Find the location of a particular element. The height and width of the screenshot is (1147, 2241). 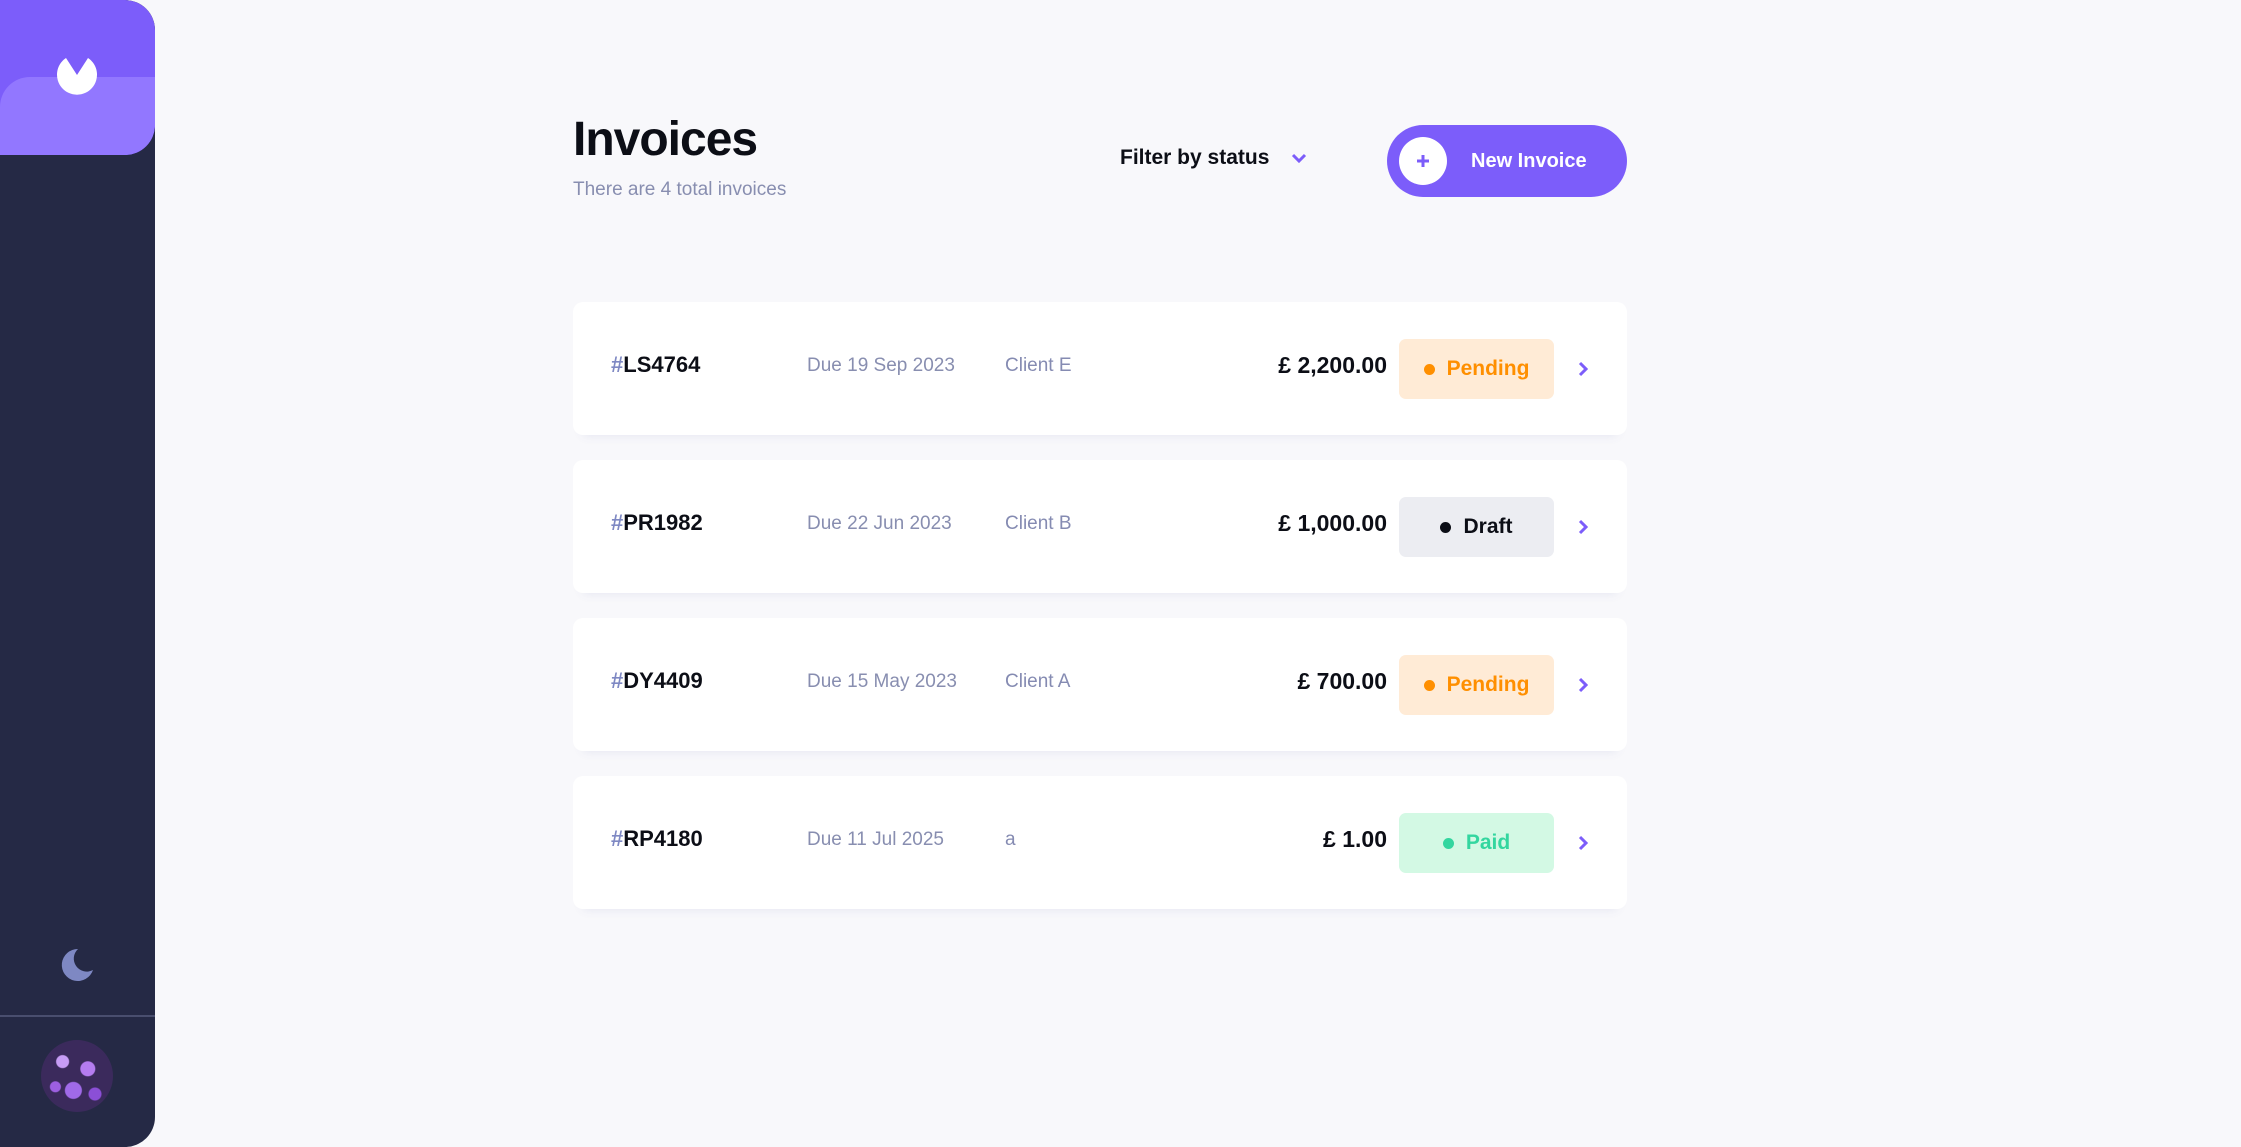

filter-label: Filter by status is located at coordinates (1195, 157).